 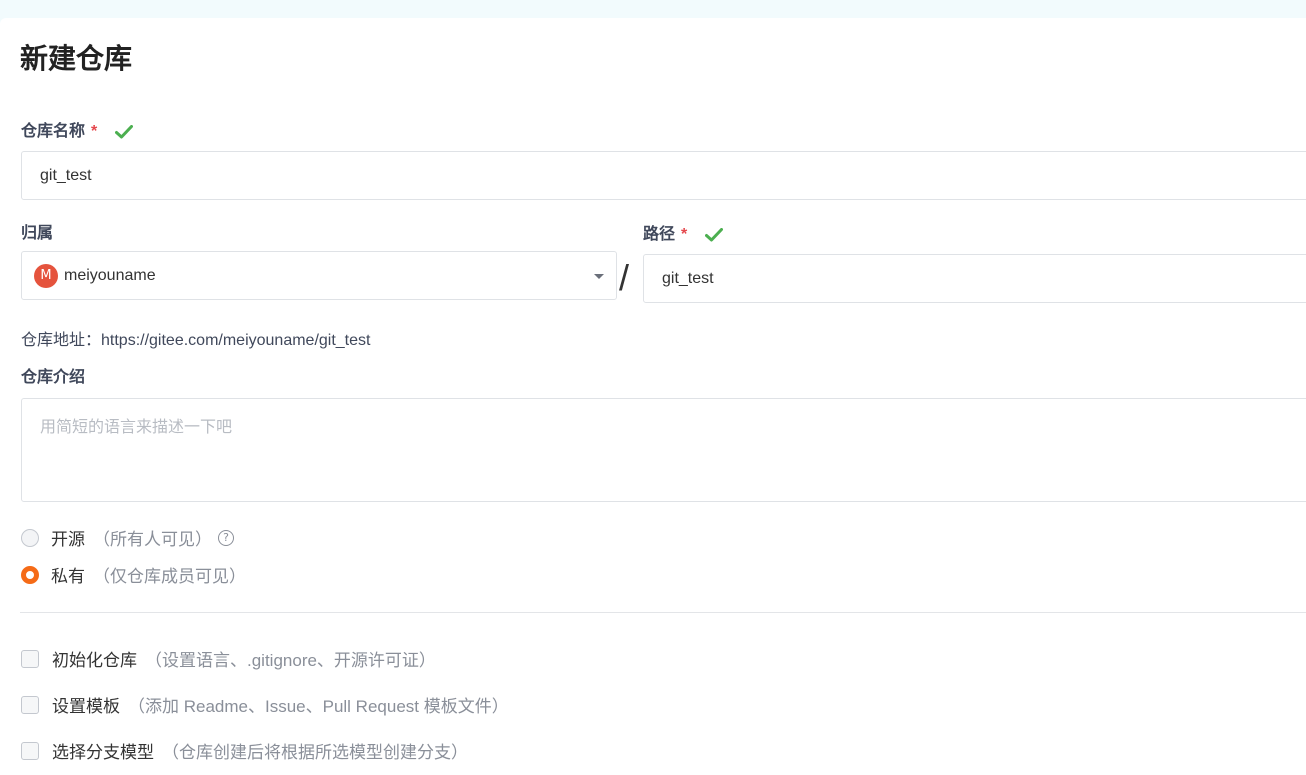 I want to click on owner-label-text: 归属, so click(x=37, y=233).